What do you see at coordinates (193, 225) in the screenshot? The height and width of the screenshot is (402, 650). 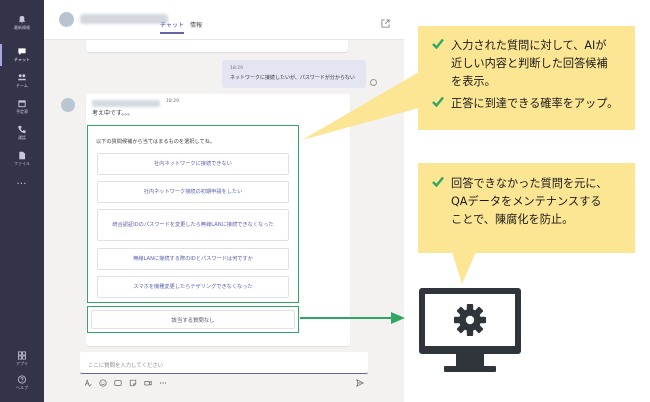 I see `candidate-button: 統合認証IDのパスワードを変更したら無線LANに接続できなくなった` at bounding box center [193, 225].